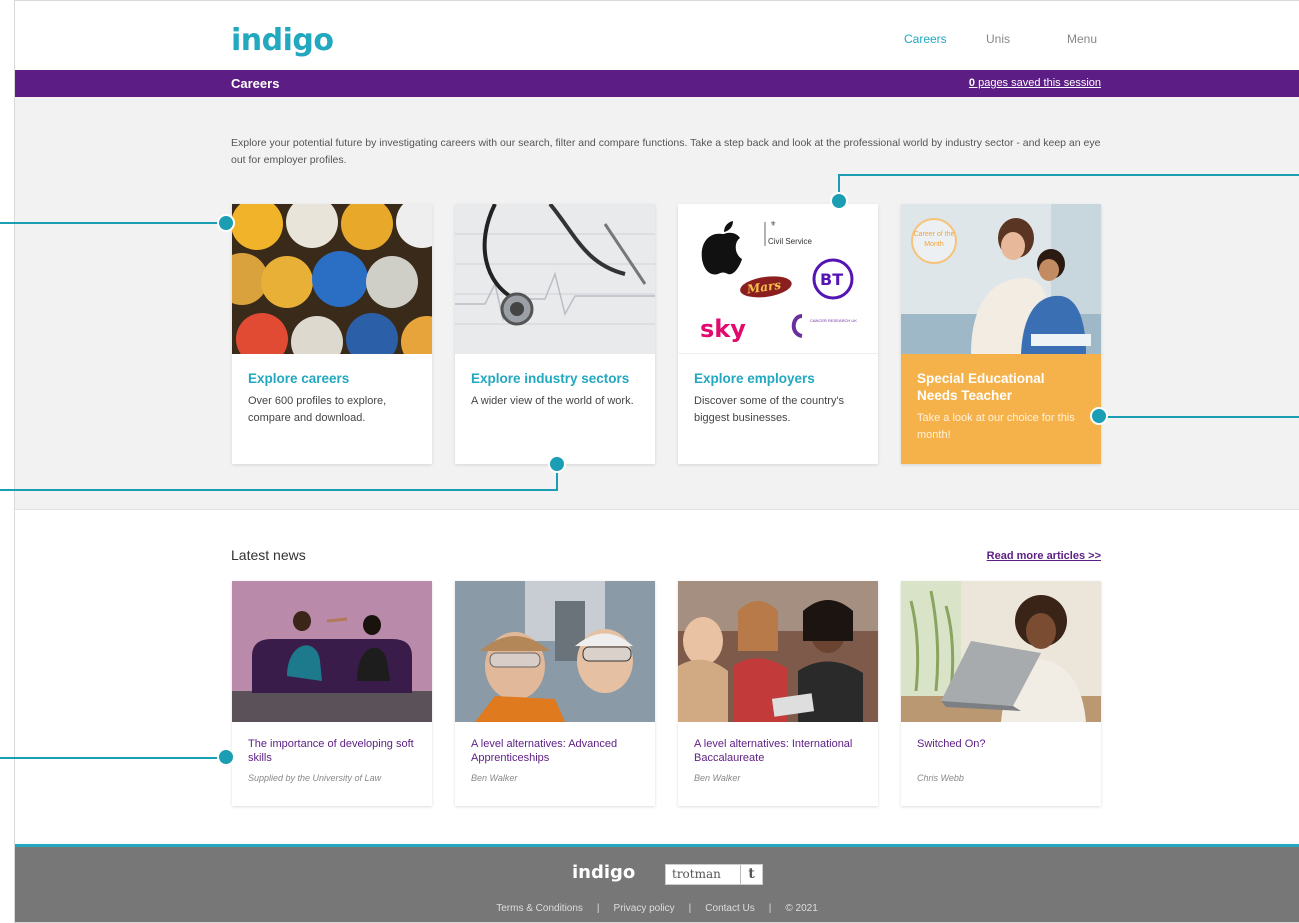 The image size is (1299, 923). What do you see at coordinates (833, 320) in the screenshot?
I see `cancer-research-logo: CANCER RESEARCH UK` at bounding box center [833, 320].